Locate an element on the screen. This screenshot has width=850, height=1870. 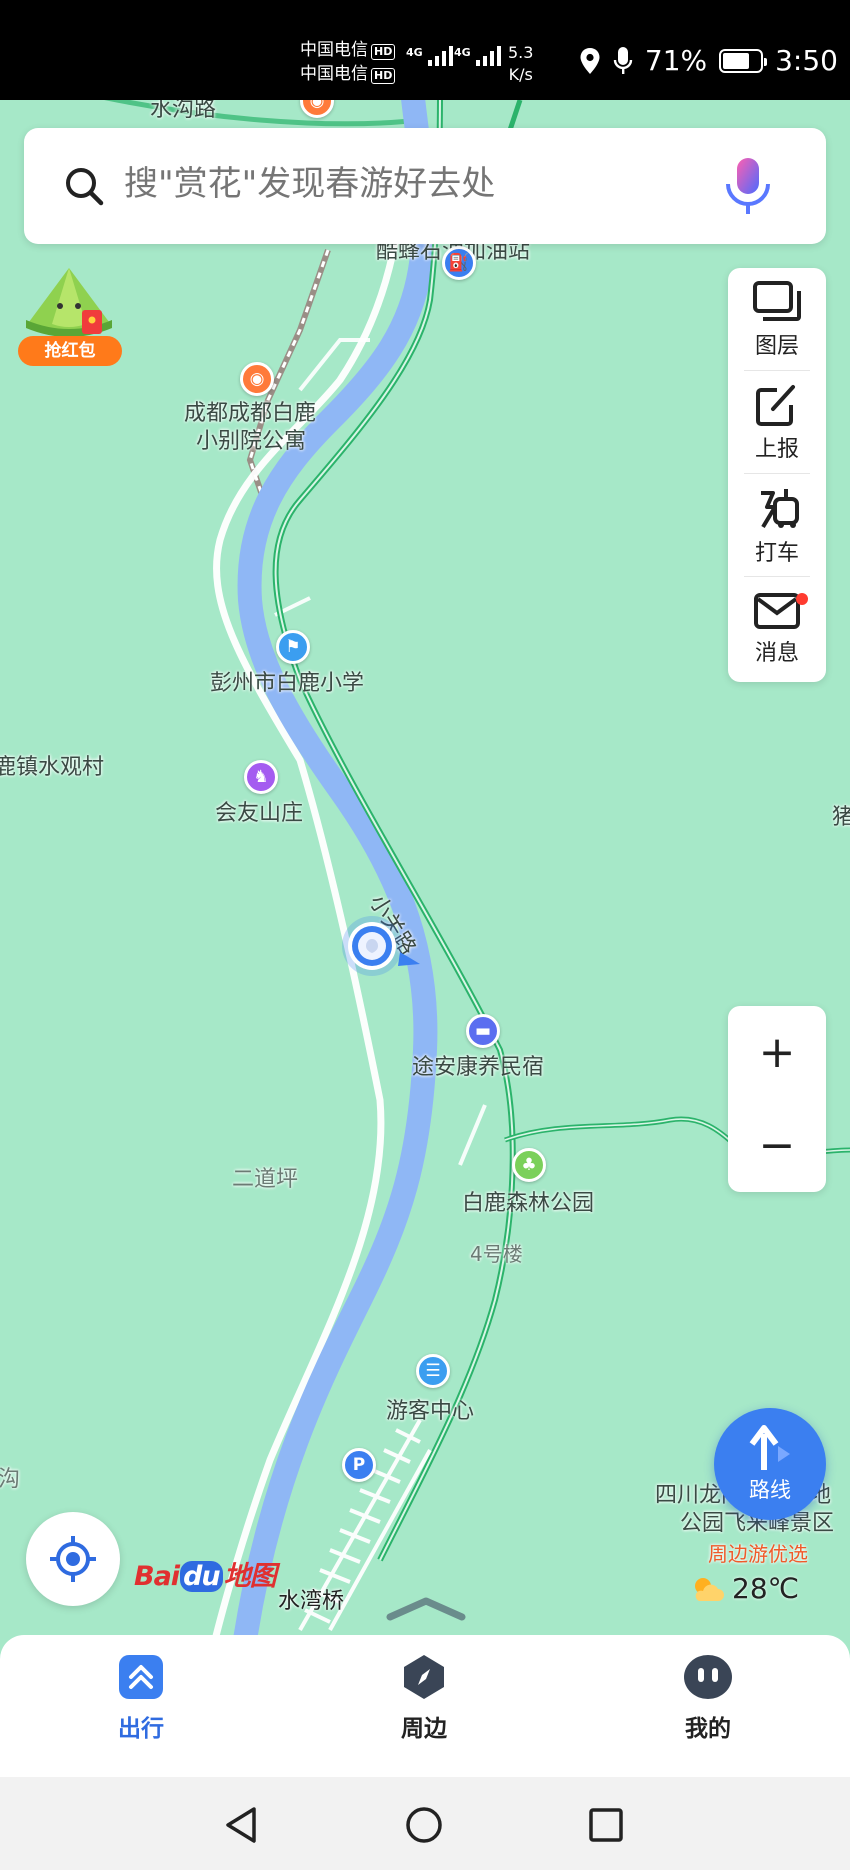
profile-face-icon is located at coordinates (708, 1677).